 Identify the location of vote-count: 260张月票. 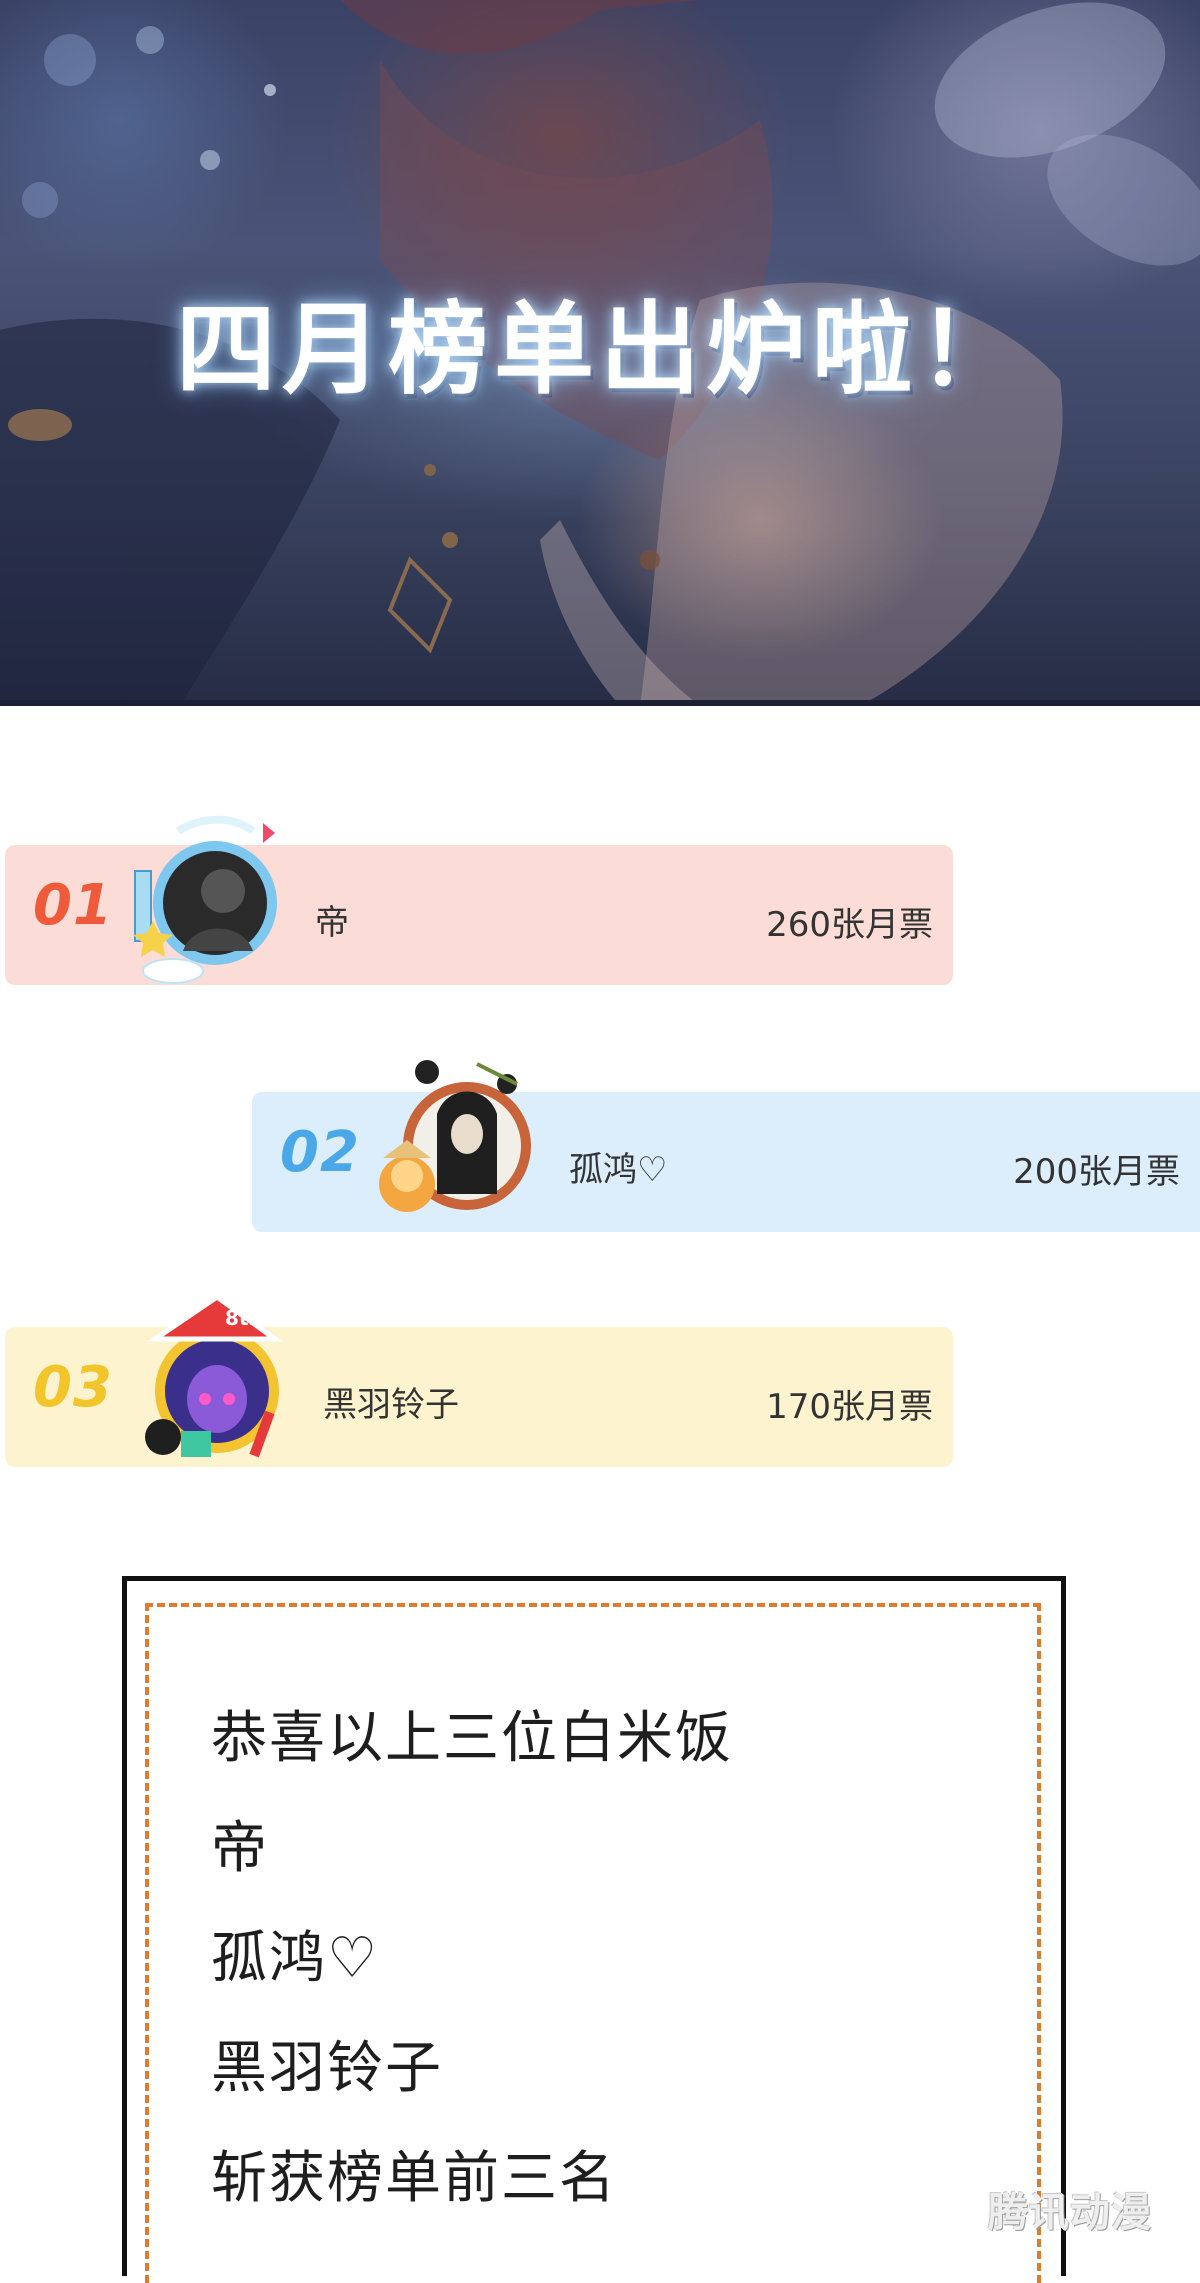
(849, 925).